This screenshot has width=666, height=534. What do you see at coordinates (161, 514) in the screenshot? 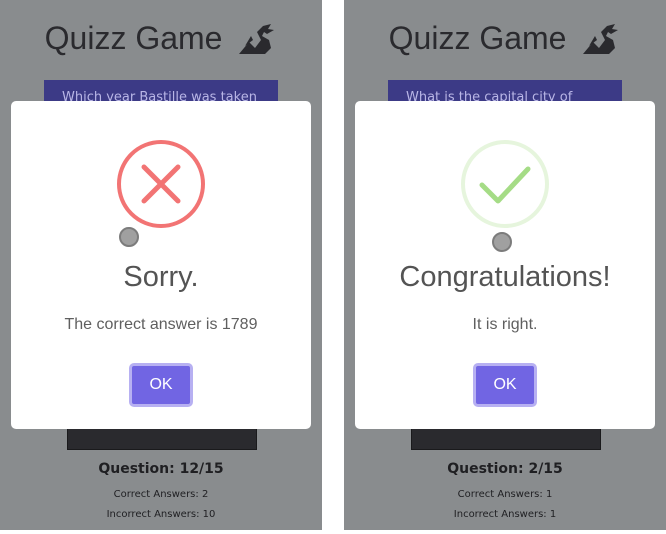
I see `incorrect-answers-count: Incorrect Answers: 10` at bounding box center [161, 514].